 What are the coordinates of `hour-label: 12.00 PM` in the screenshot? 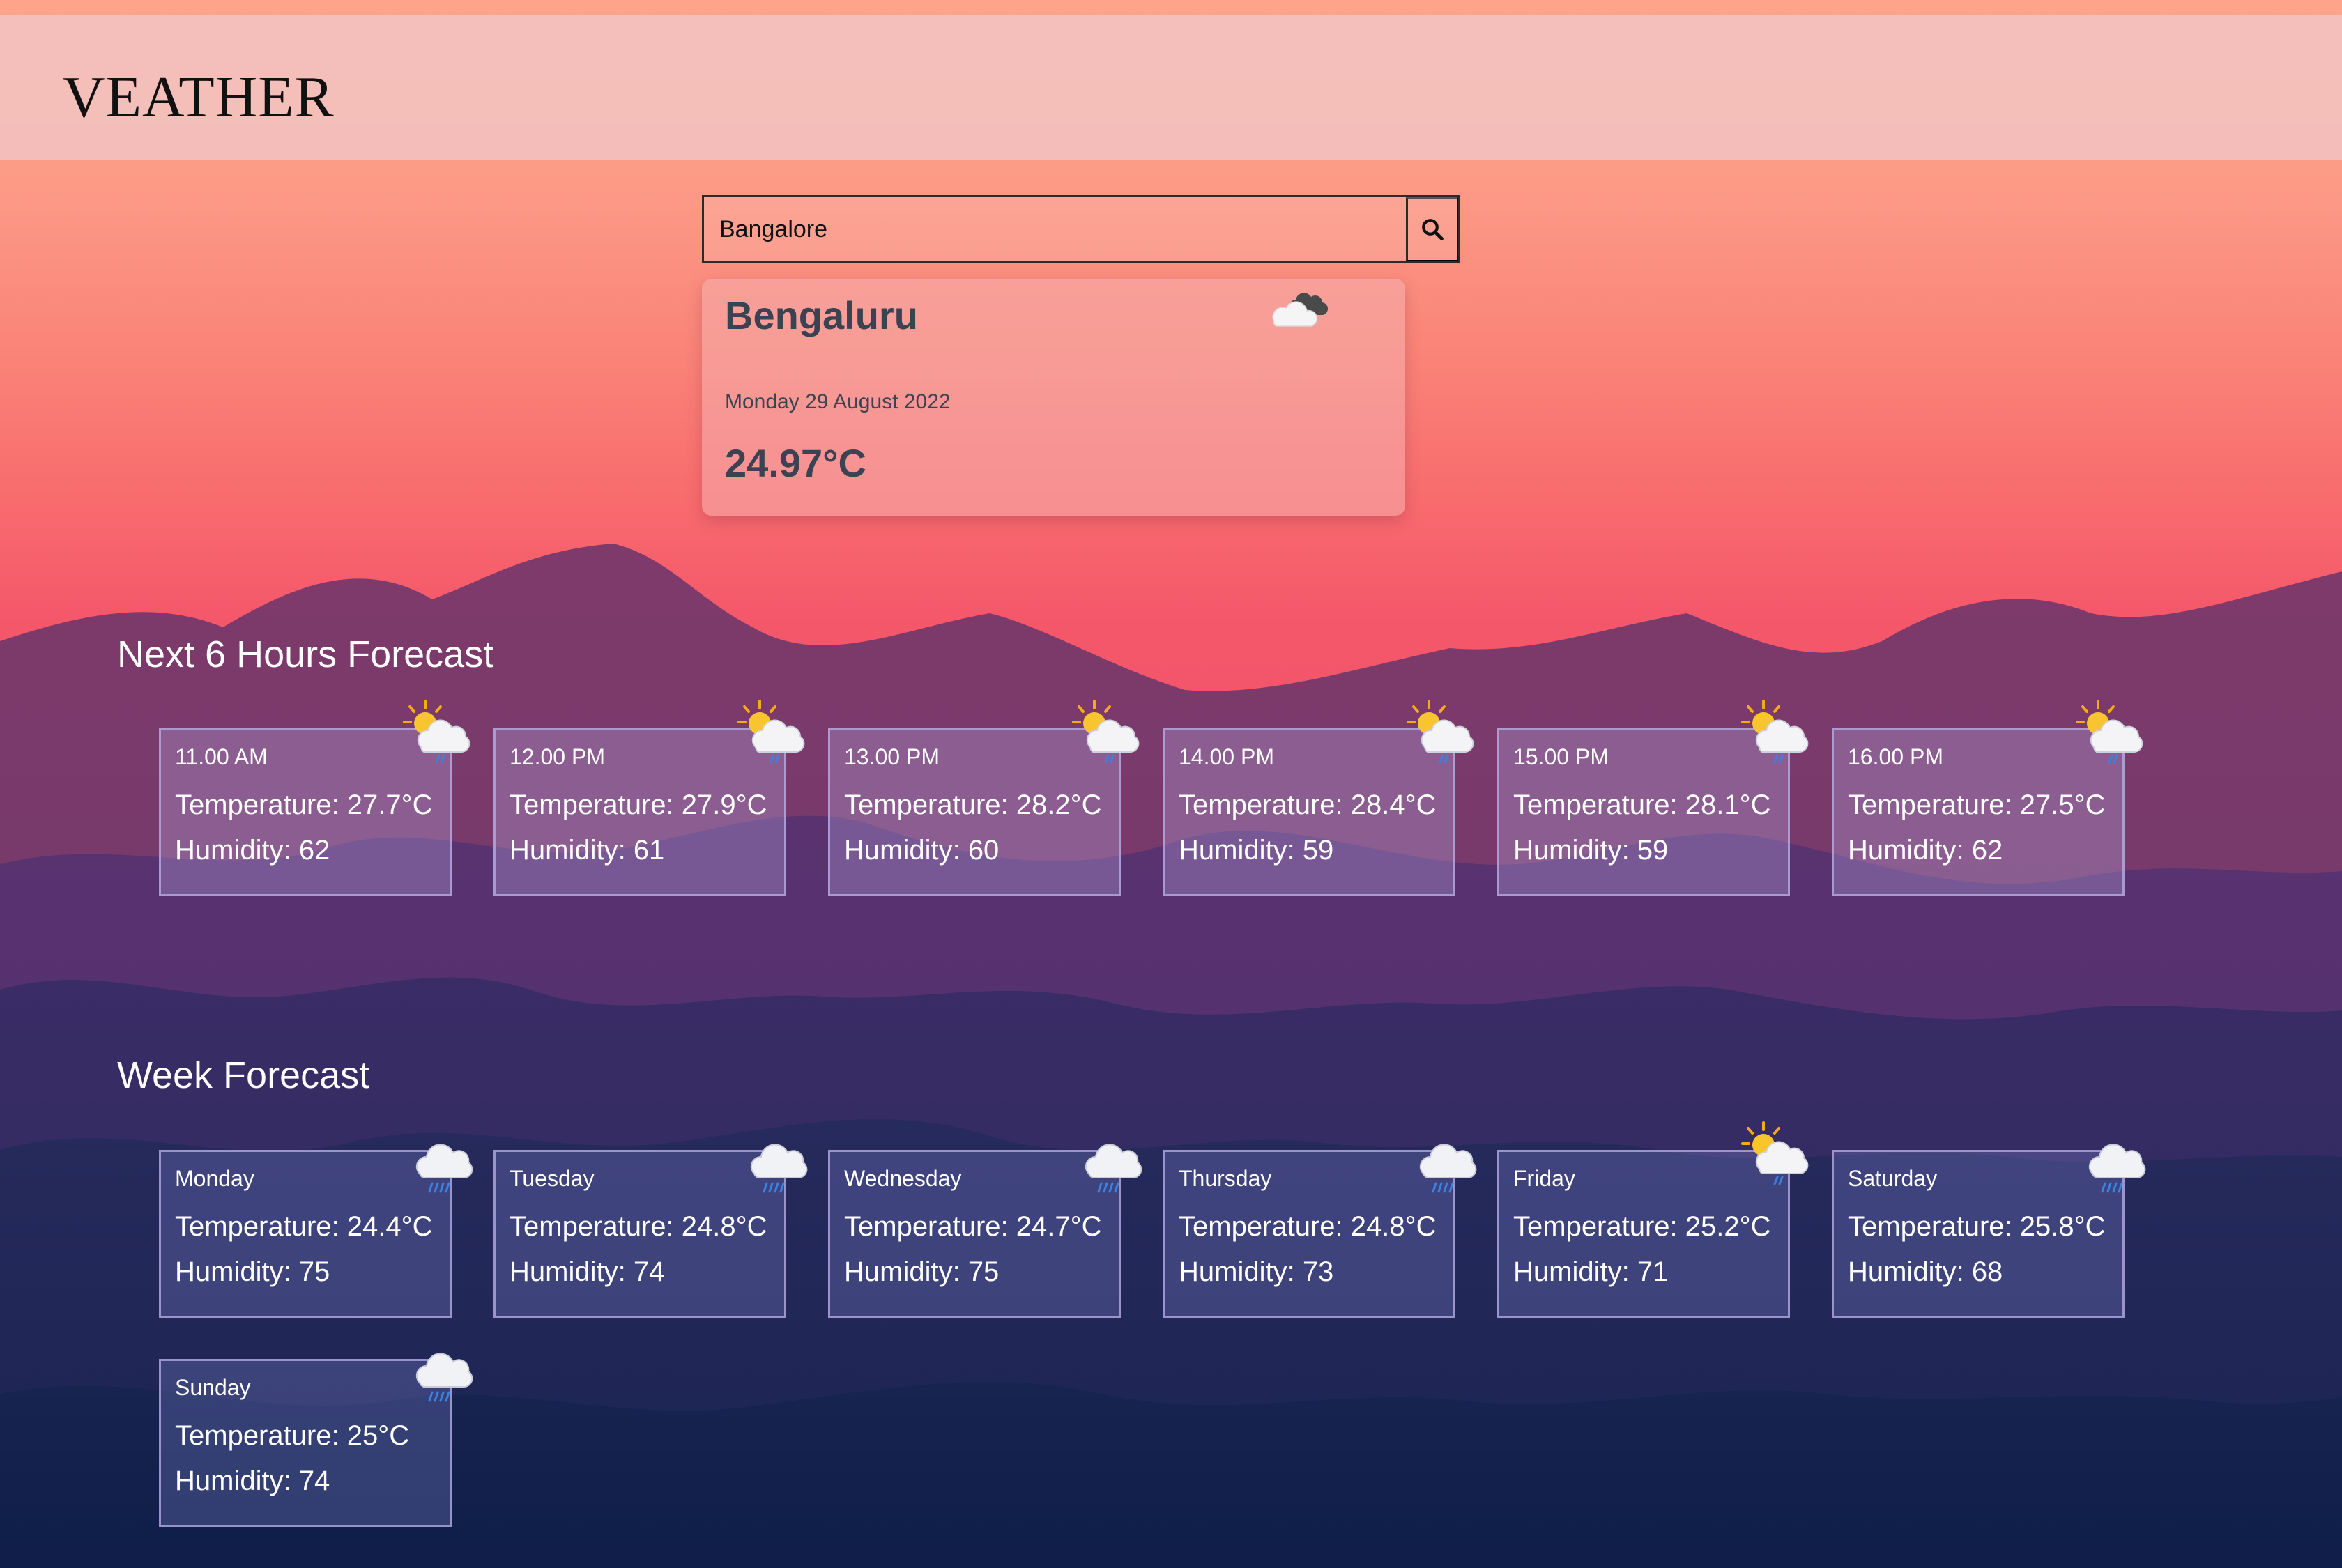 It's located at (557, 756).